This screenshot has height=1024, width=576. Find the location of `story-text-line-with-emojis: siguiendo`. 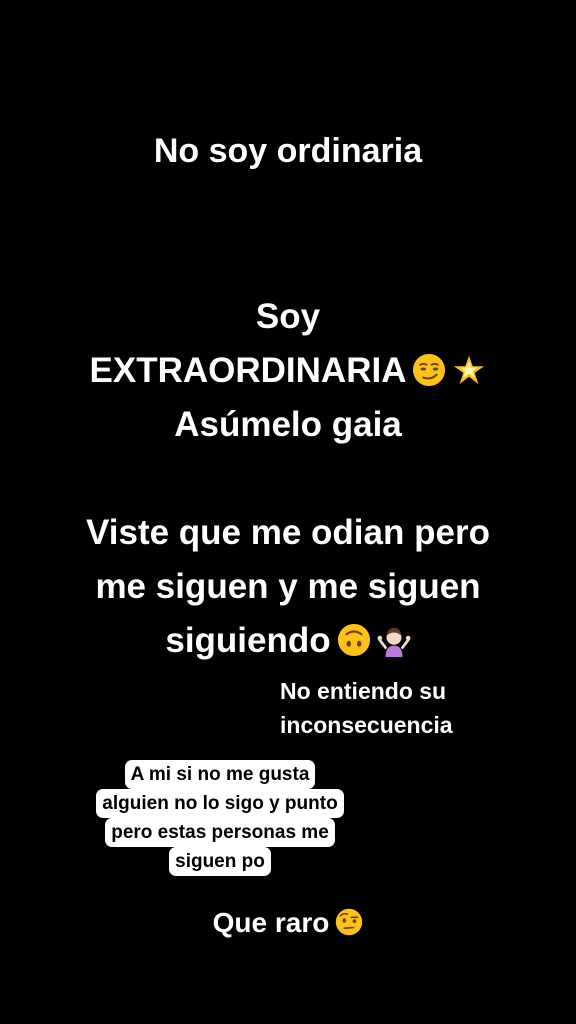

story-text-line-with-emojis: siguiendo is located at coordinates (288, 641).